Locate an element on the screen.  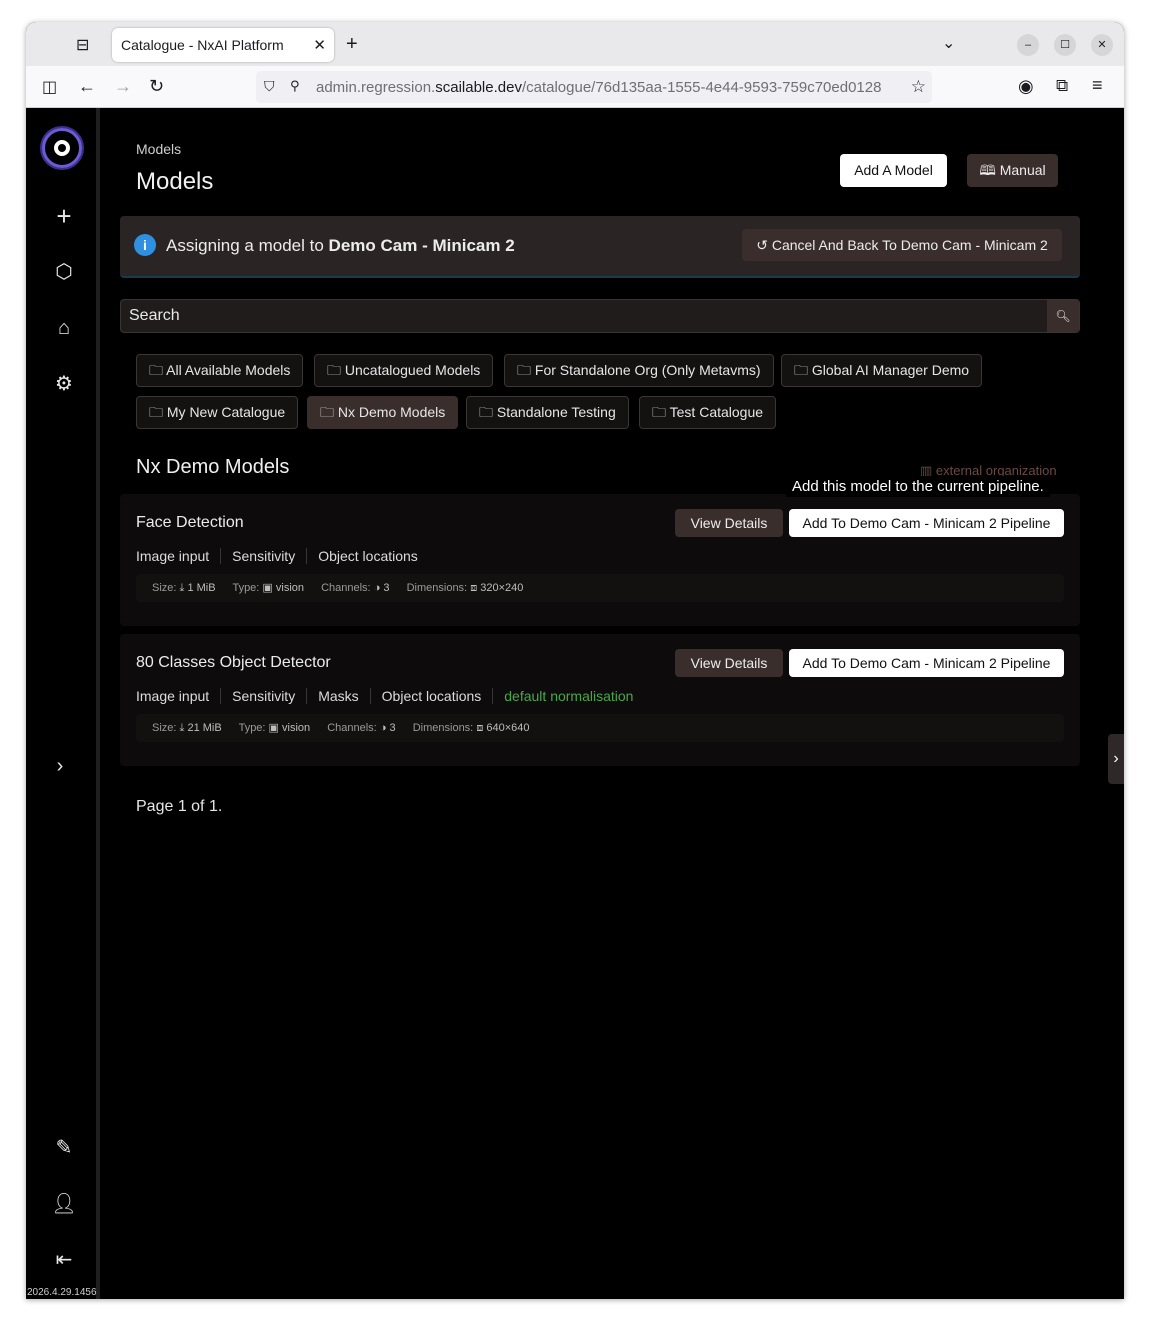
extensions-icon: ⧉ is located at coordinates (1062, 86).